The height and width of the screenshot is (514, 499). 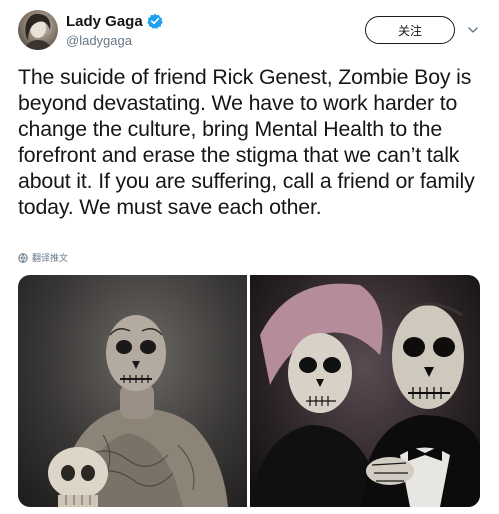 What do you see at coordinates (249, 31) in the screenshot?
I see `tweet-header: Lady Gaga @ladygaga 关注` at bounding box center [249, 31].